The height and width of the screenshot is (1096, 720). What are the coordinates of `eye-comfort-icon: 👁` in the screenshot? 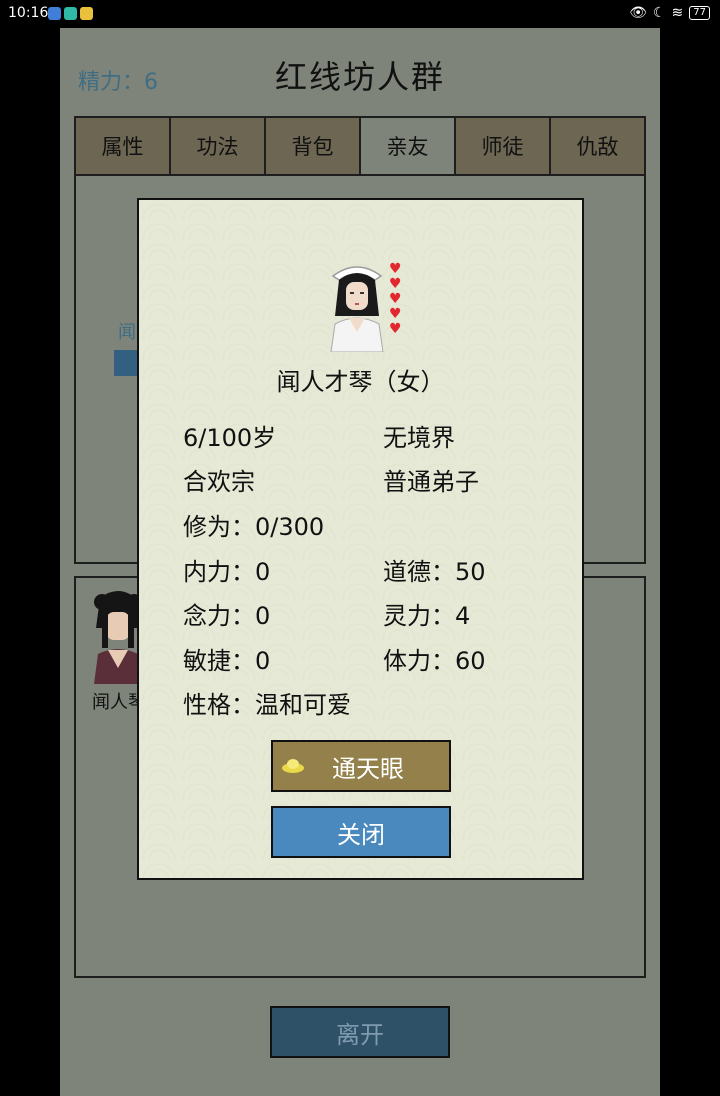 It's located at (638, 13).